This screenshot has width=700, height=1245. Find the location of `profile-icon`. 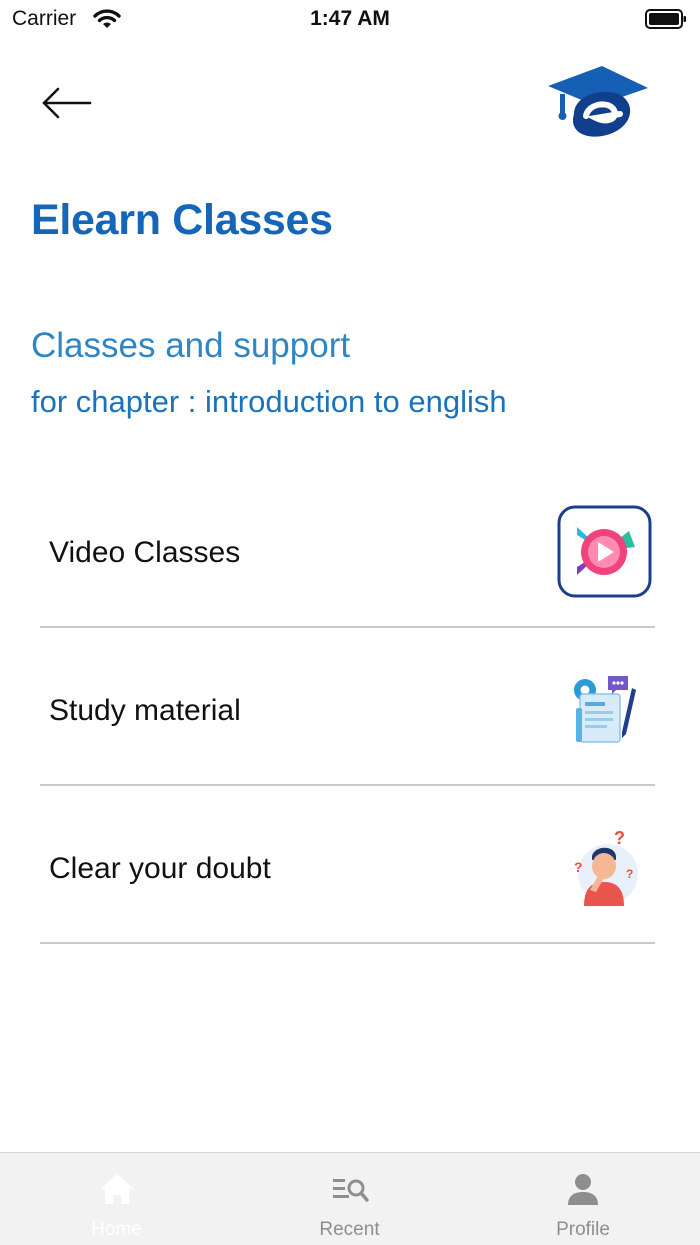

profile-icon is located at coordinates (583, 1189).